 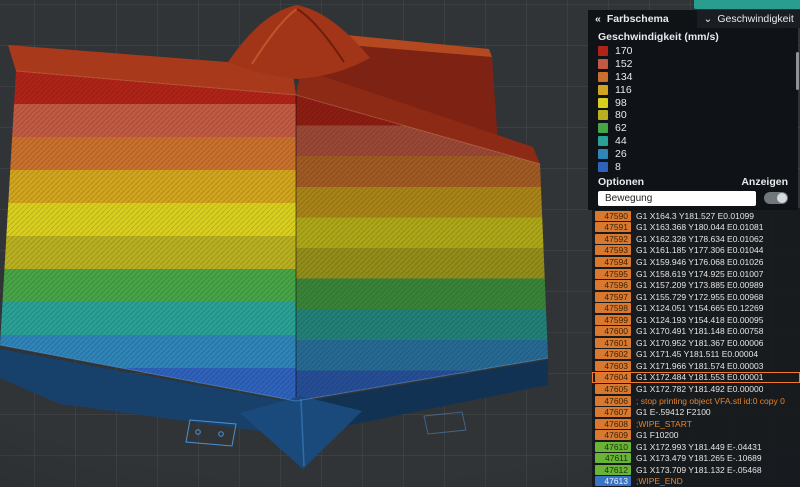 I want to click on gcode-line: 47607 G1 E-.59412 F2100, so click(x=696, y=412).